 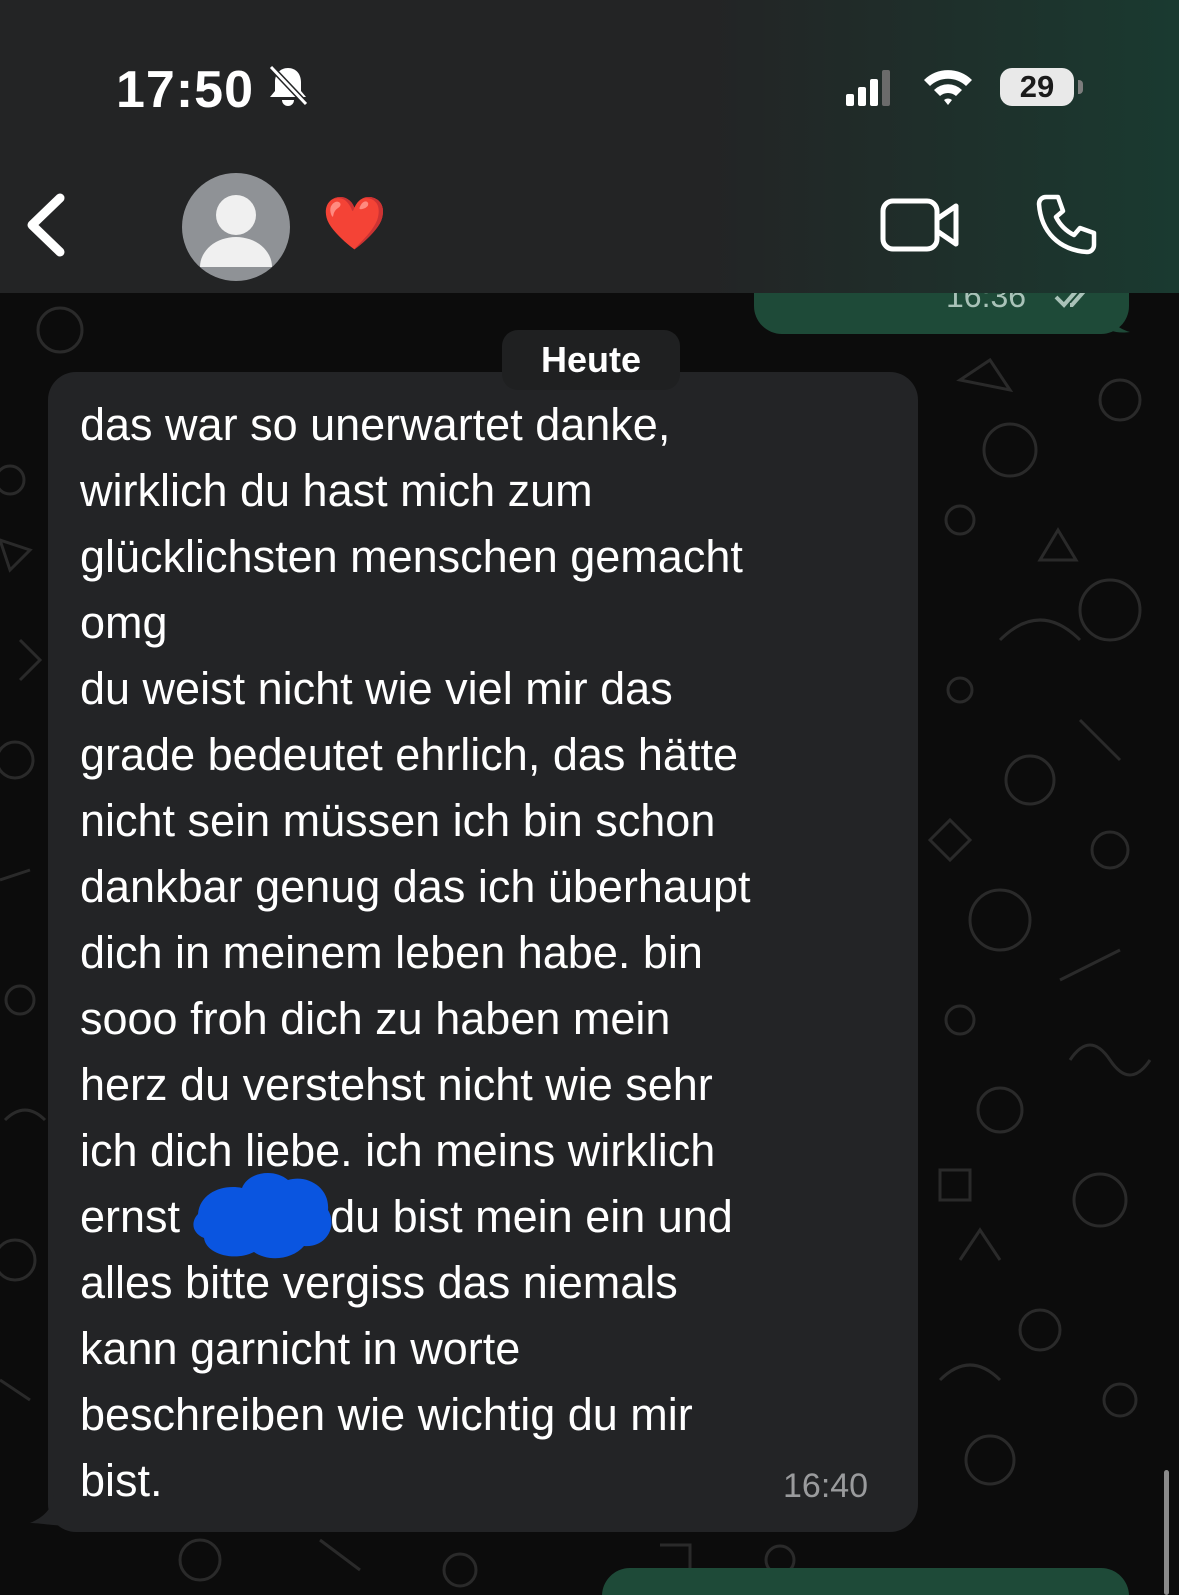 I want to click on wifi-icon, so click(x=948, y=87).